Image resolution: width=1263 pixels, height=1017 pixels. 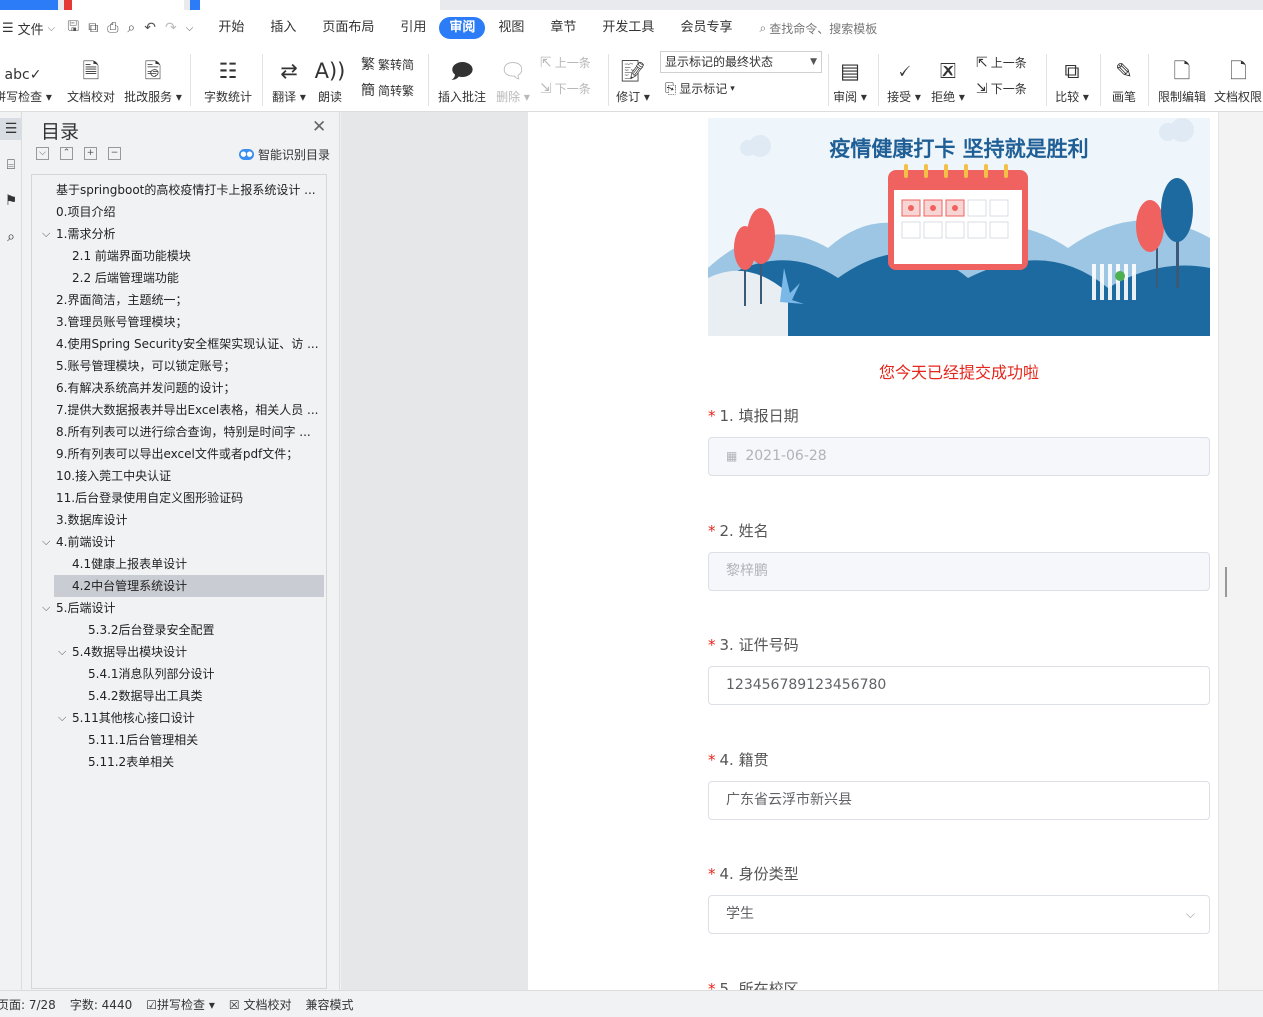 What do you see at coordinates (330, 79) in the screenshot?
I see `read-aloud-button: A)) 朗读` at bounding box center [330, 79].